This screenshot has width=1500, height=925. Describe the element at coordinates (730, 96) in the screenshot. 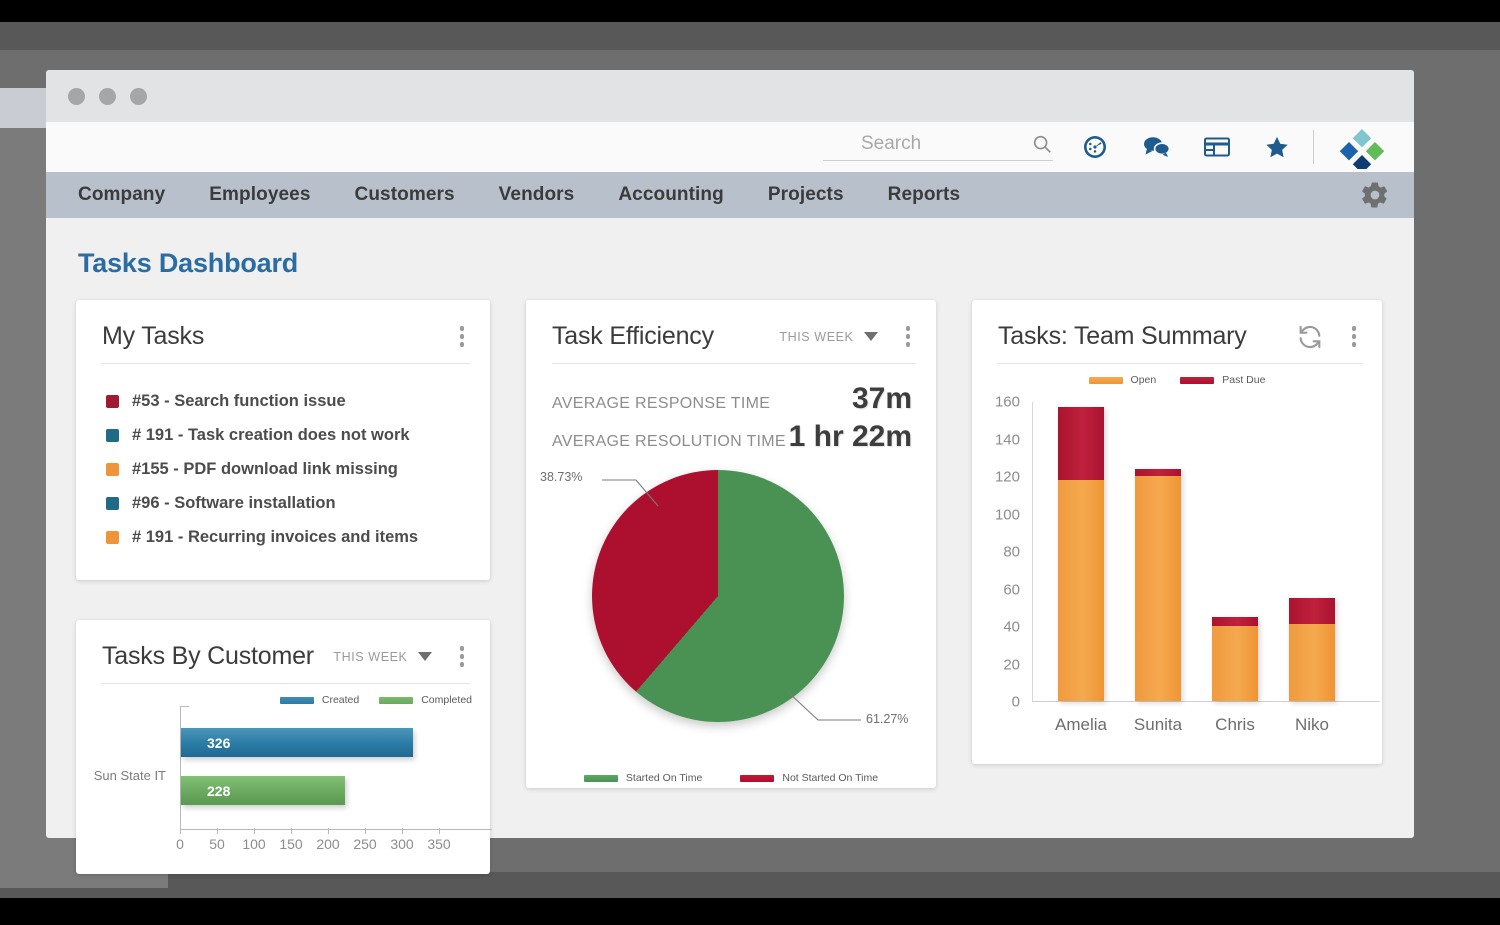

I see `window-titlebar` at that location.